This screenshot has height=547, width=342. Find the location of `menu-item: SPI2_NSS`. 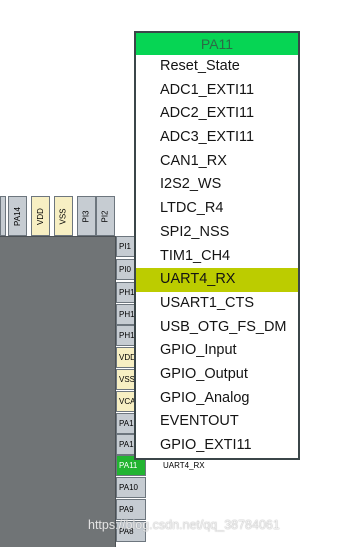

menu-item: SPI2_NSS is located at coordinates (217, 233).